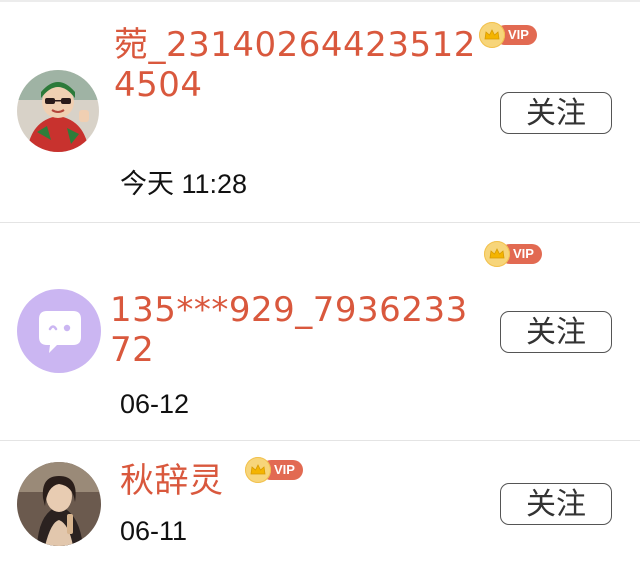 The height and width of the screenshot is (567, 640). I want to click on timestamp: 06-11, so click(154, 531).